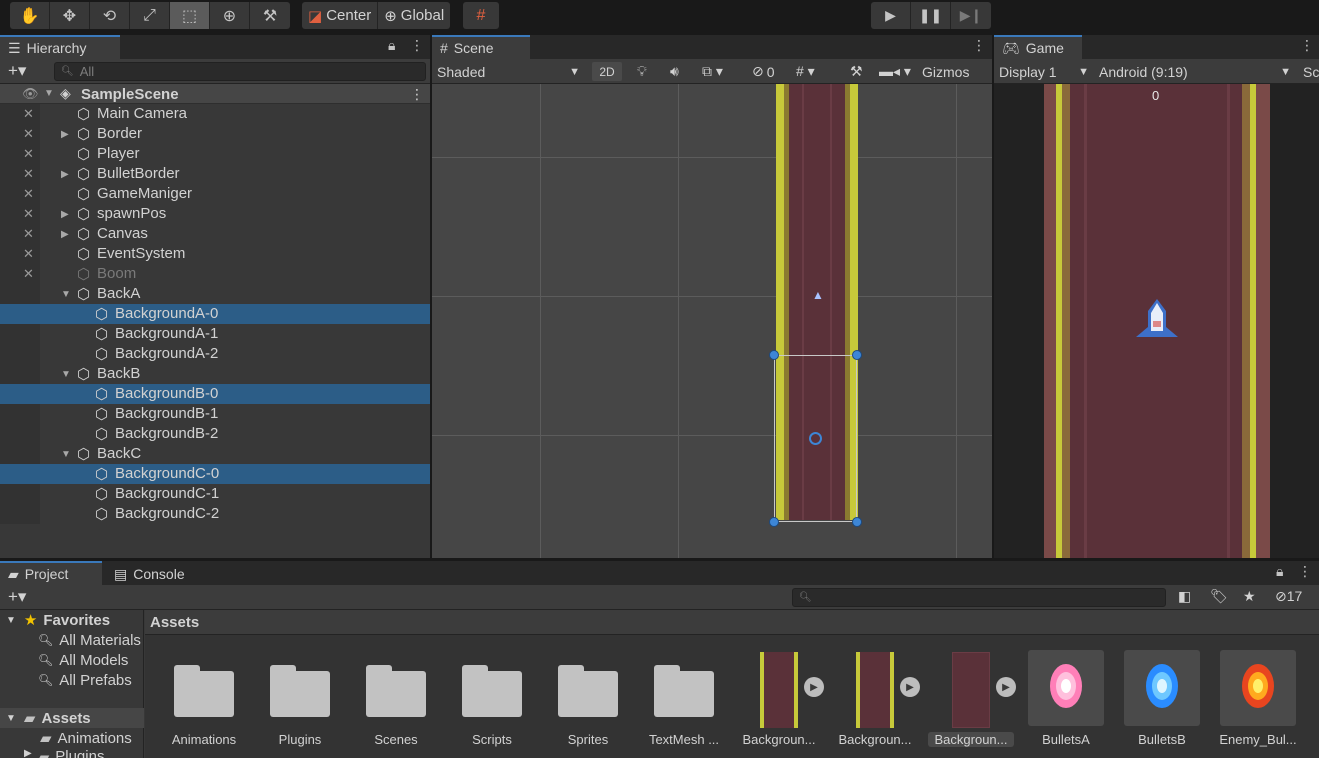 The width and height of the screenshot is (1319, 758). What do you see at coordinates (215, 514) in the screenshot?
I see `hierarchy-item: ⬡ BackgroundC-2` at bounding box center [215, 514].